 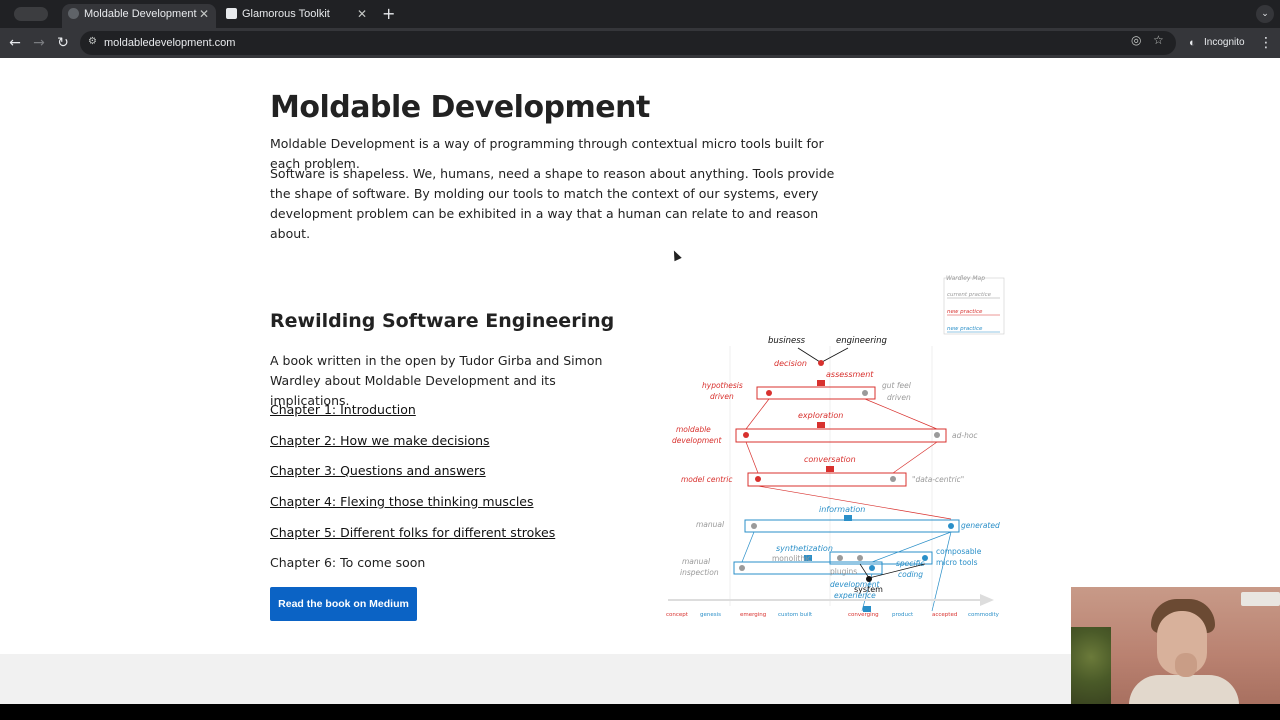 I want to click on incognito-label: Incognito, so click(x=1224, y=42).